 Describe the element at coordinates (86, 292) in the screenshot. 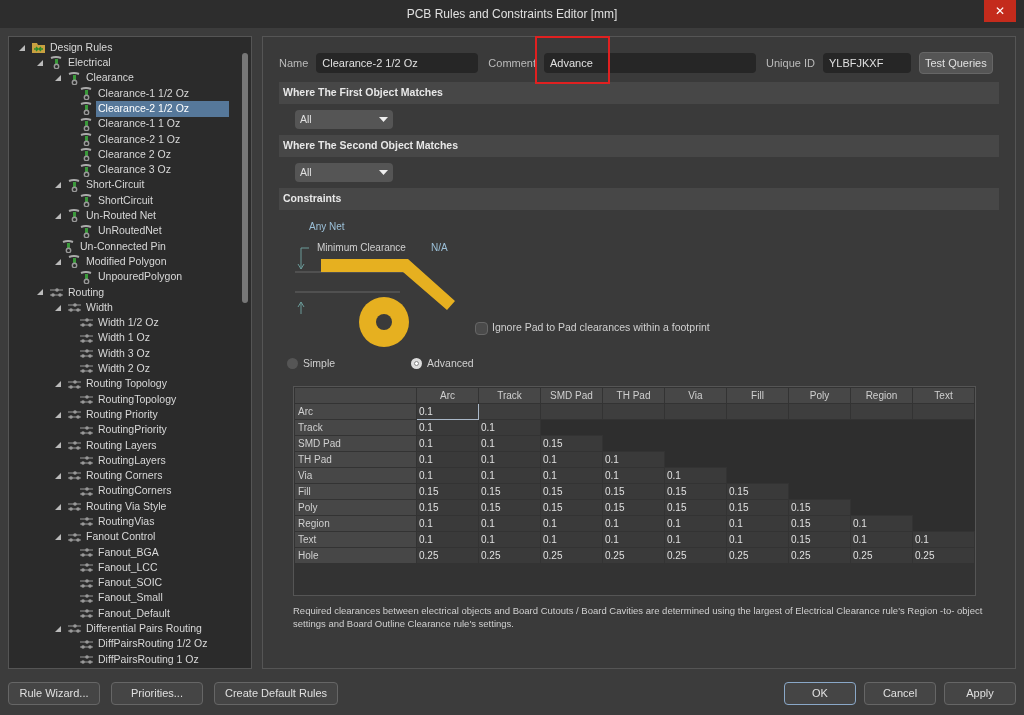

I see `tree-item: Routing` at that location.